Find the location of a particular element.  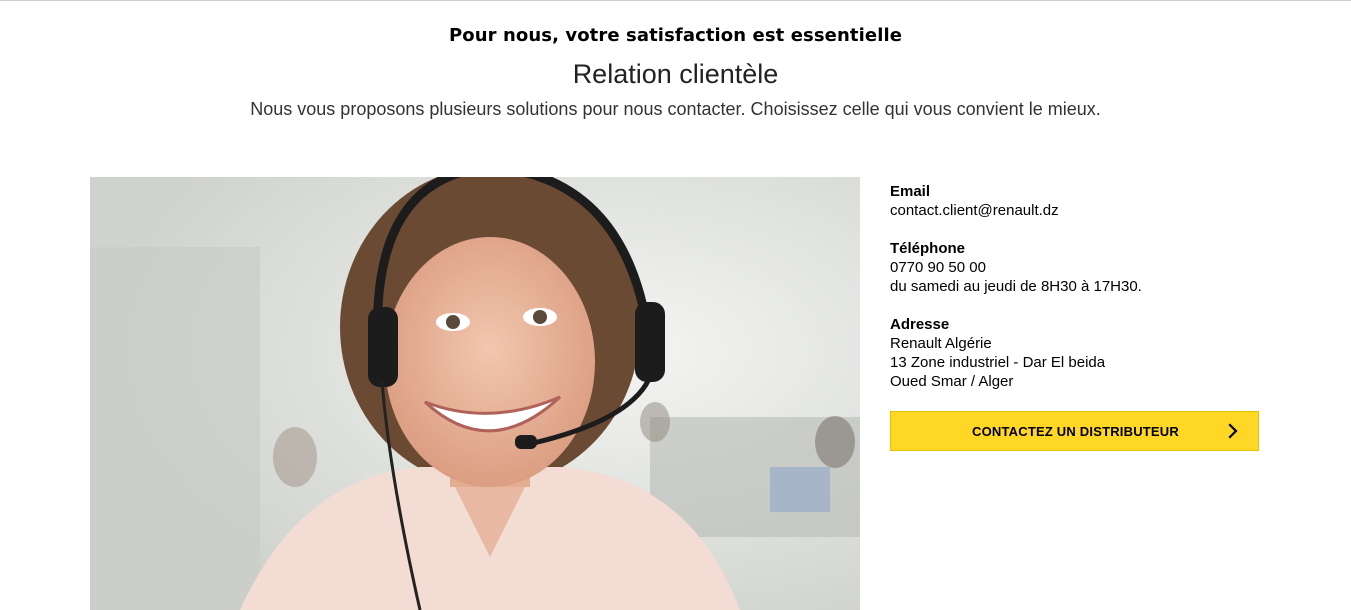

address-label: Adresse is located at coordinates (920, 324).